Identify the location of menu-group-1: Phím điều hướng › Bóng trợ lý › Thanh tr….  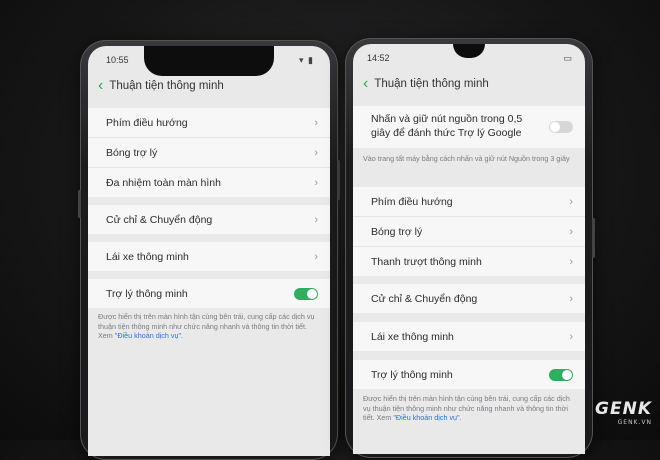
(469, 231).